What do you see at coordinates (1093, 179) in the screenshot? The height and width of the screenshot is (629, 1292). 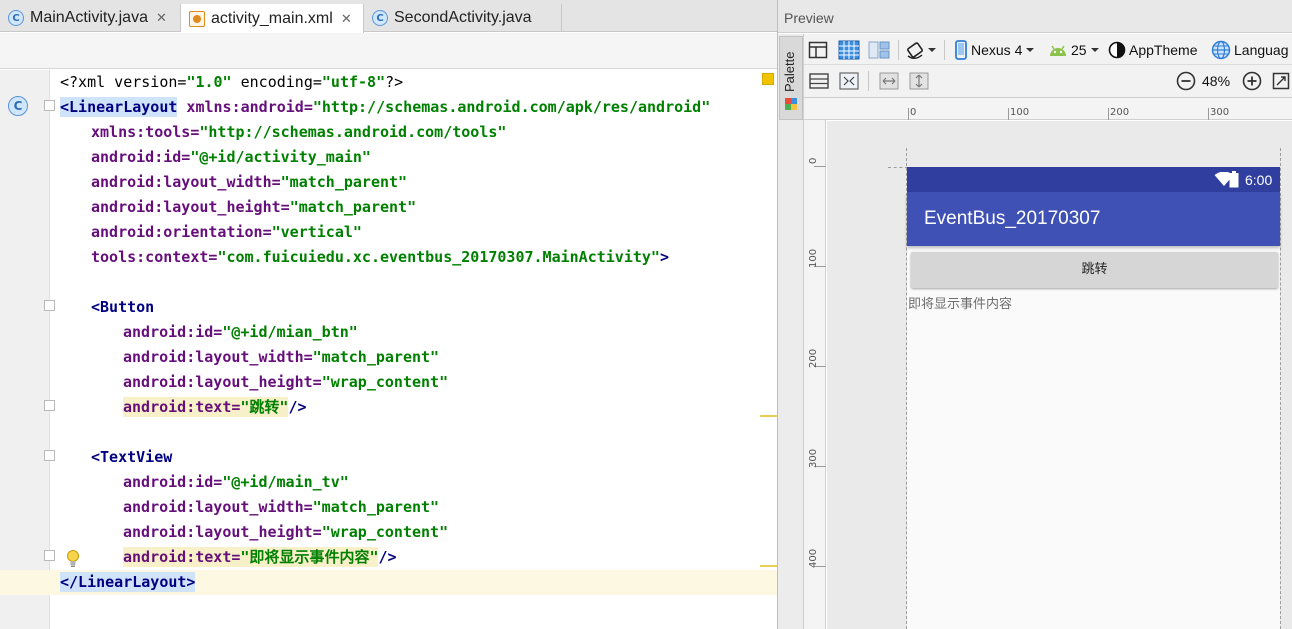 I see `status-bar: 6:00` at bounding box center [1093, 179].